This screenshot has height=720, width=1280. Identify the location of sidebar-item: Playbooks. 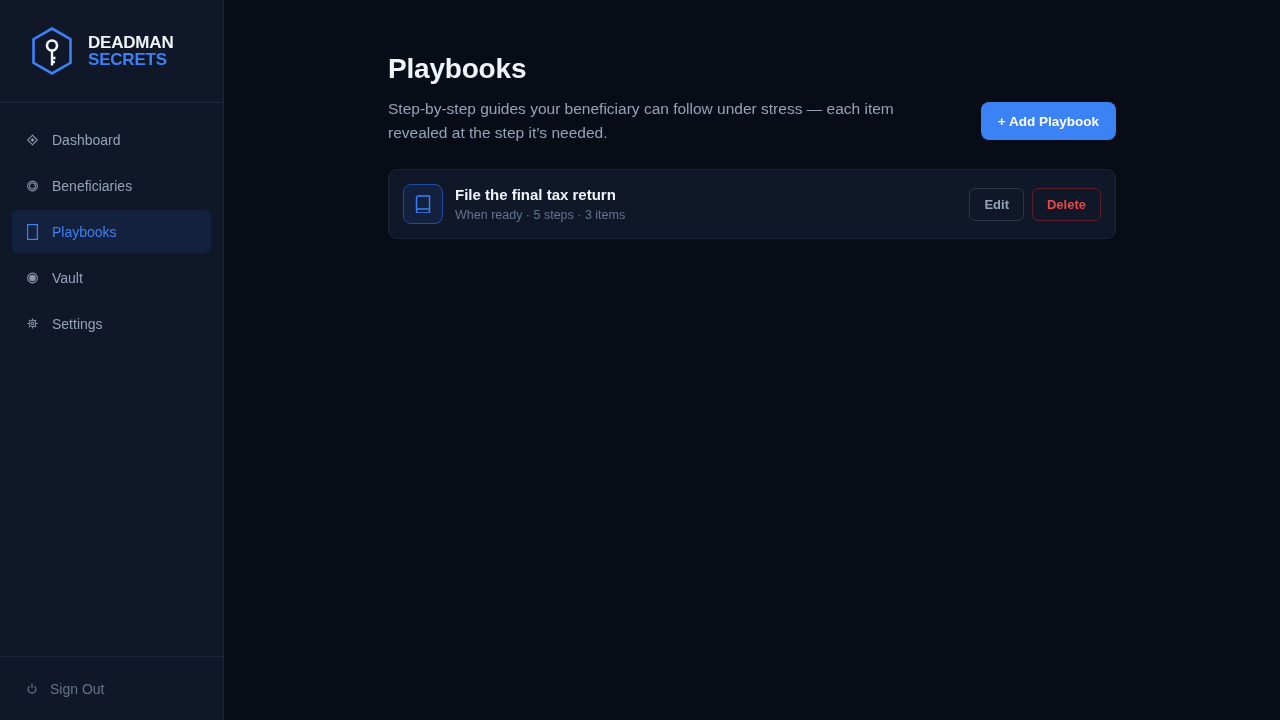
(111, 231).